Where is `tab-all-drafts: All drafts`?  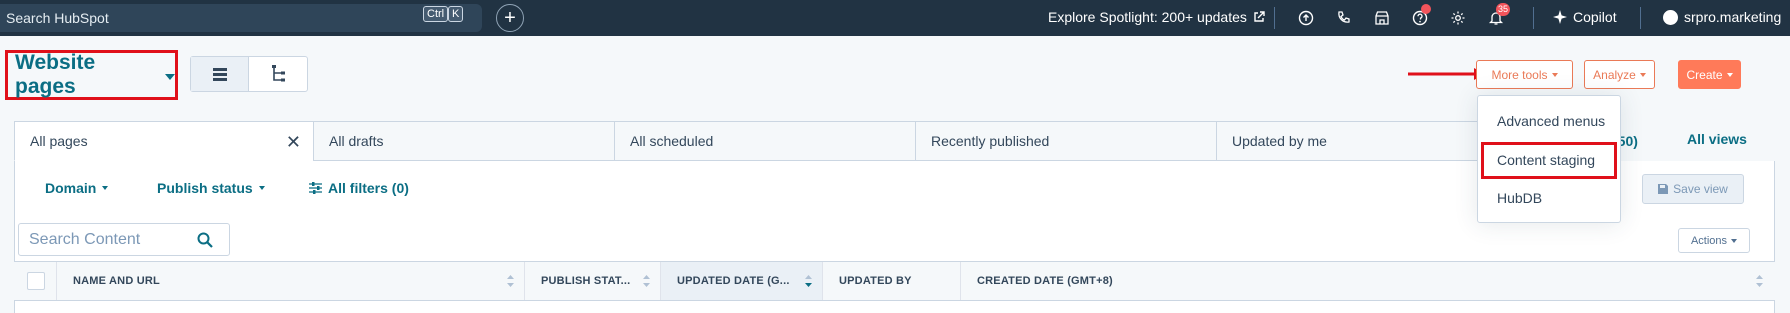 tab-all-drafts: All drafts is located at coordinates (464, 141).